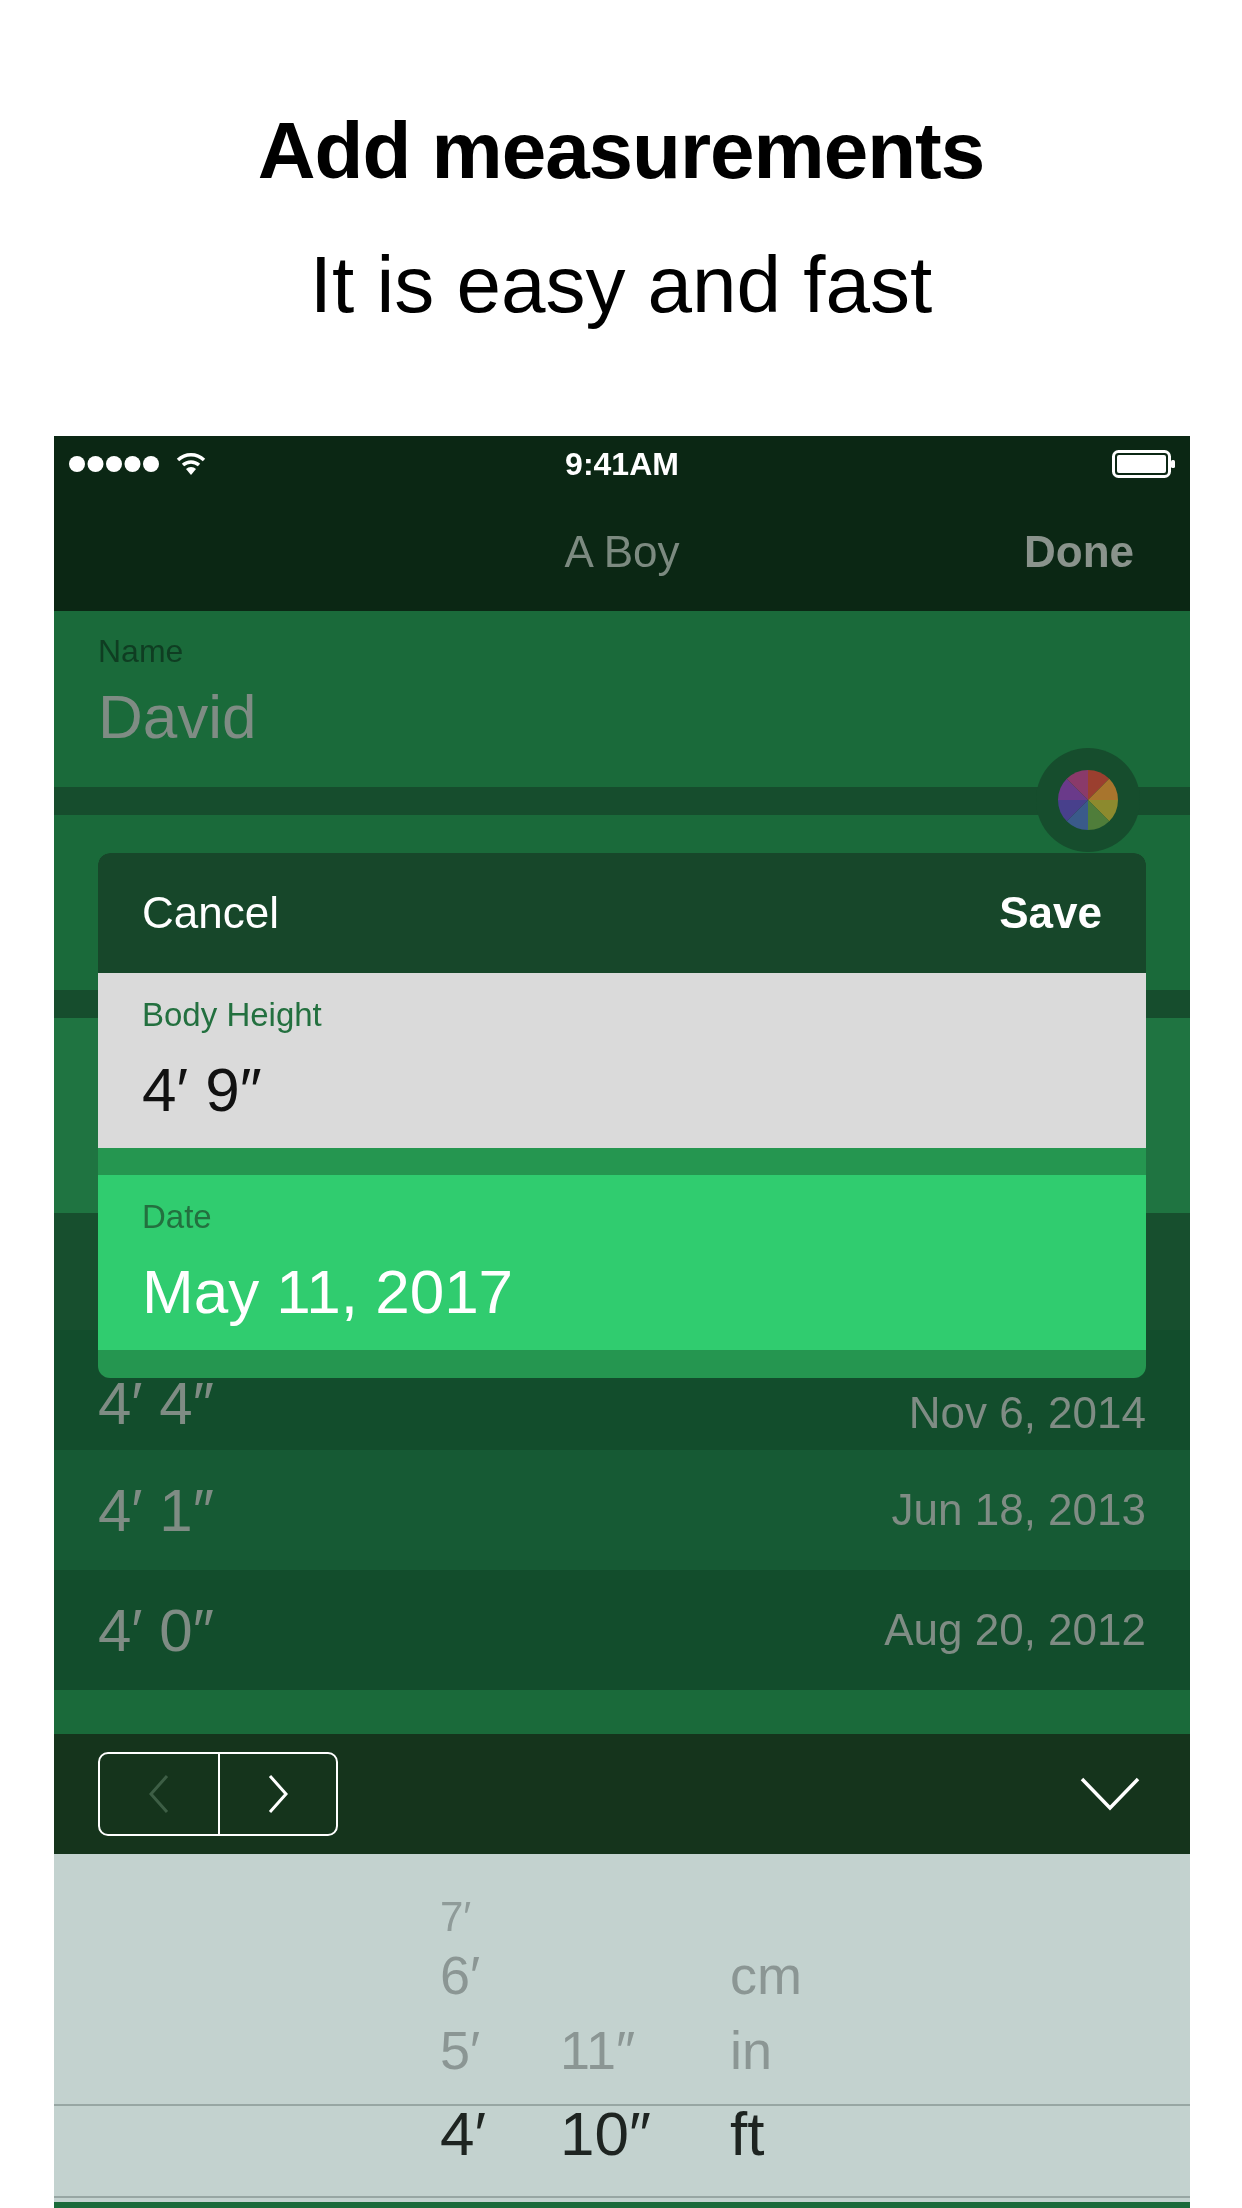 This screenshot has height=2208, width=1242. I want to click on measurement-date: Aug 20, 2012, so click(1015, 1630).